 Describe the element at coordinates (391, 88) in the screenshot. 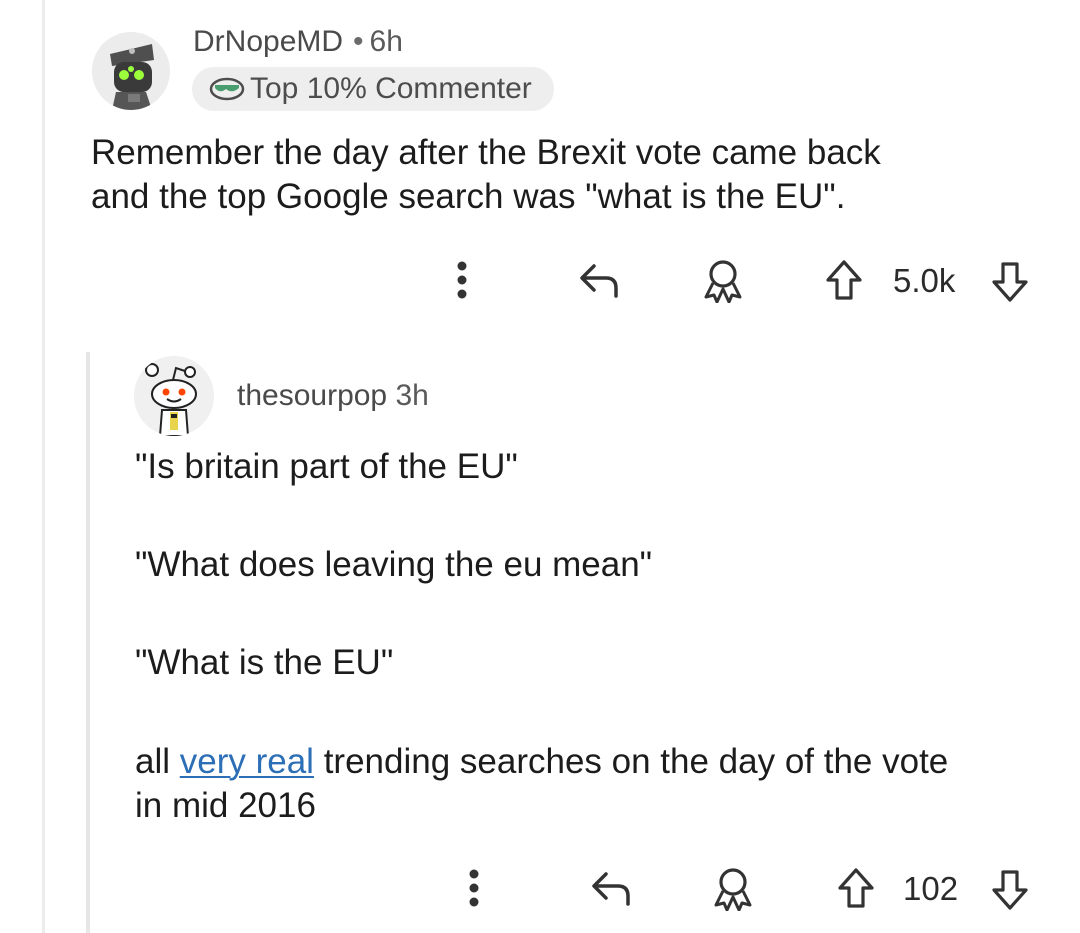

I see `flair-text: Top 10% Commenter` at that location.